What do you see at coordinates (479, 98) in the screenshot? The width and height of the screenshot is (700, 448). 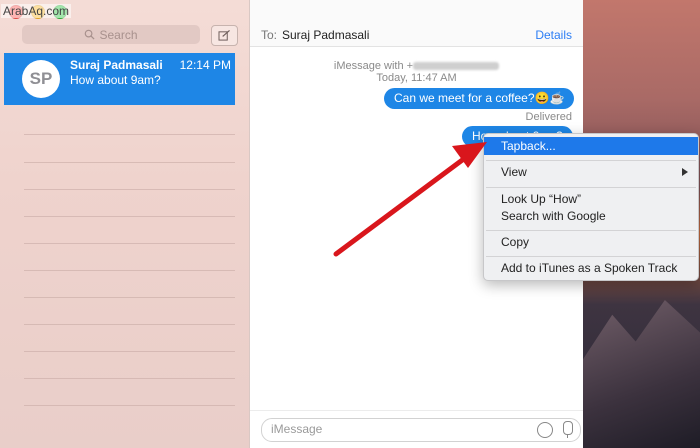 I see `message-bubble: Can we meet for a coffee?😀☕` at bounding box center [479, 98].